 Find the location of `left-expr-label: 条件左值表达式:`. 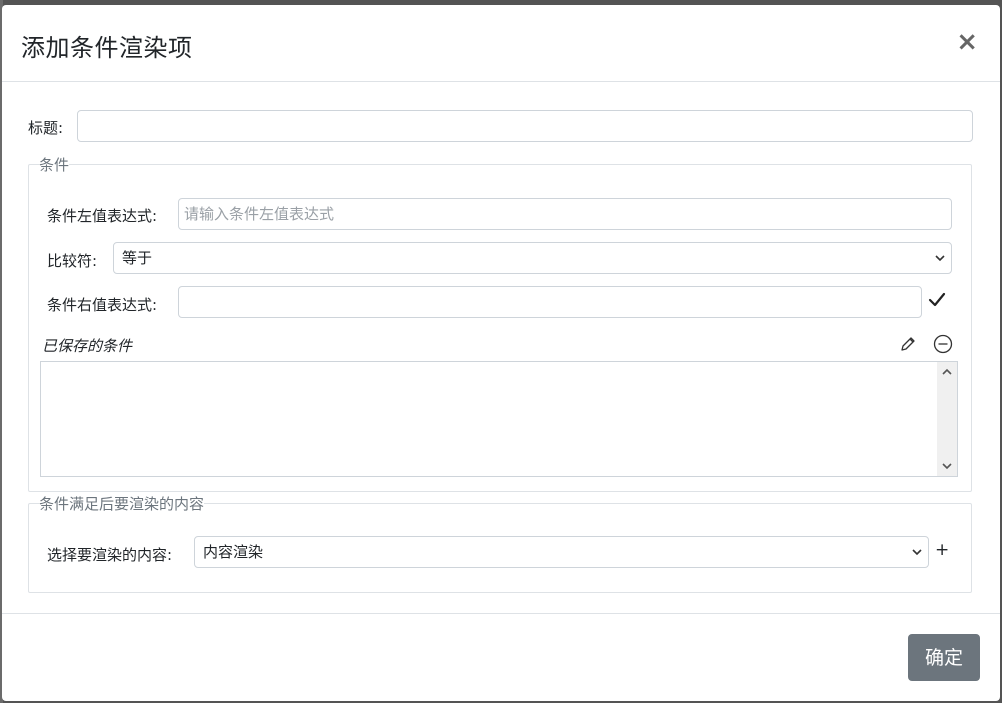

left-expr-label: 条件左值表达式: is located at coordinates (102, 216).